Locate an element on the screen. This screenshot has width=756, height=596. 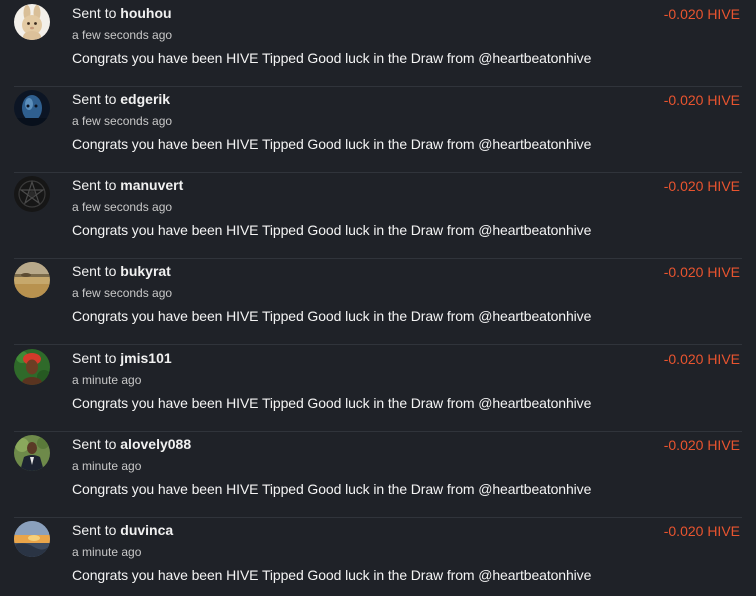
woman-portrait-avatar is located at coordinates (32, 367).